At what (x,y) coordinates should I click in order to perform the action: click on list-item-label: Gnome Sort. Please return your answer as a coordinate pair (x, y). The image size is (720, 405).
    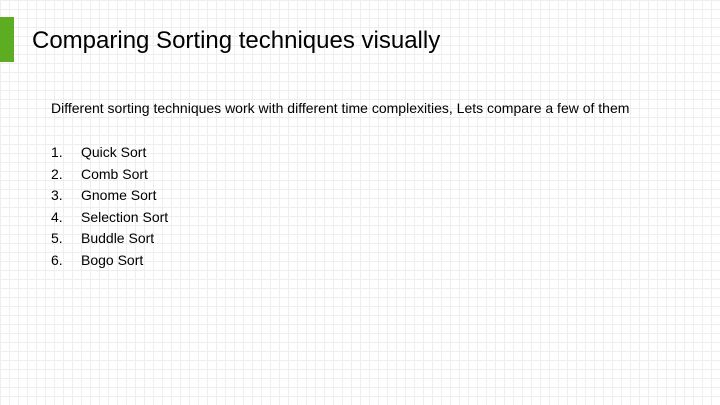
    Looking at the image, I should click on (119, 195).